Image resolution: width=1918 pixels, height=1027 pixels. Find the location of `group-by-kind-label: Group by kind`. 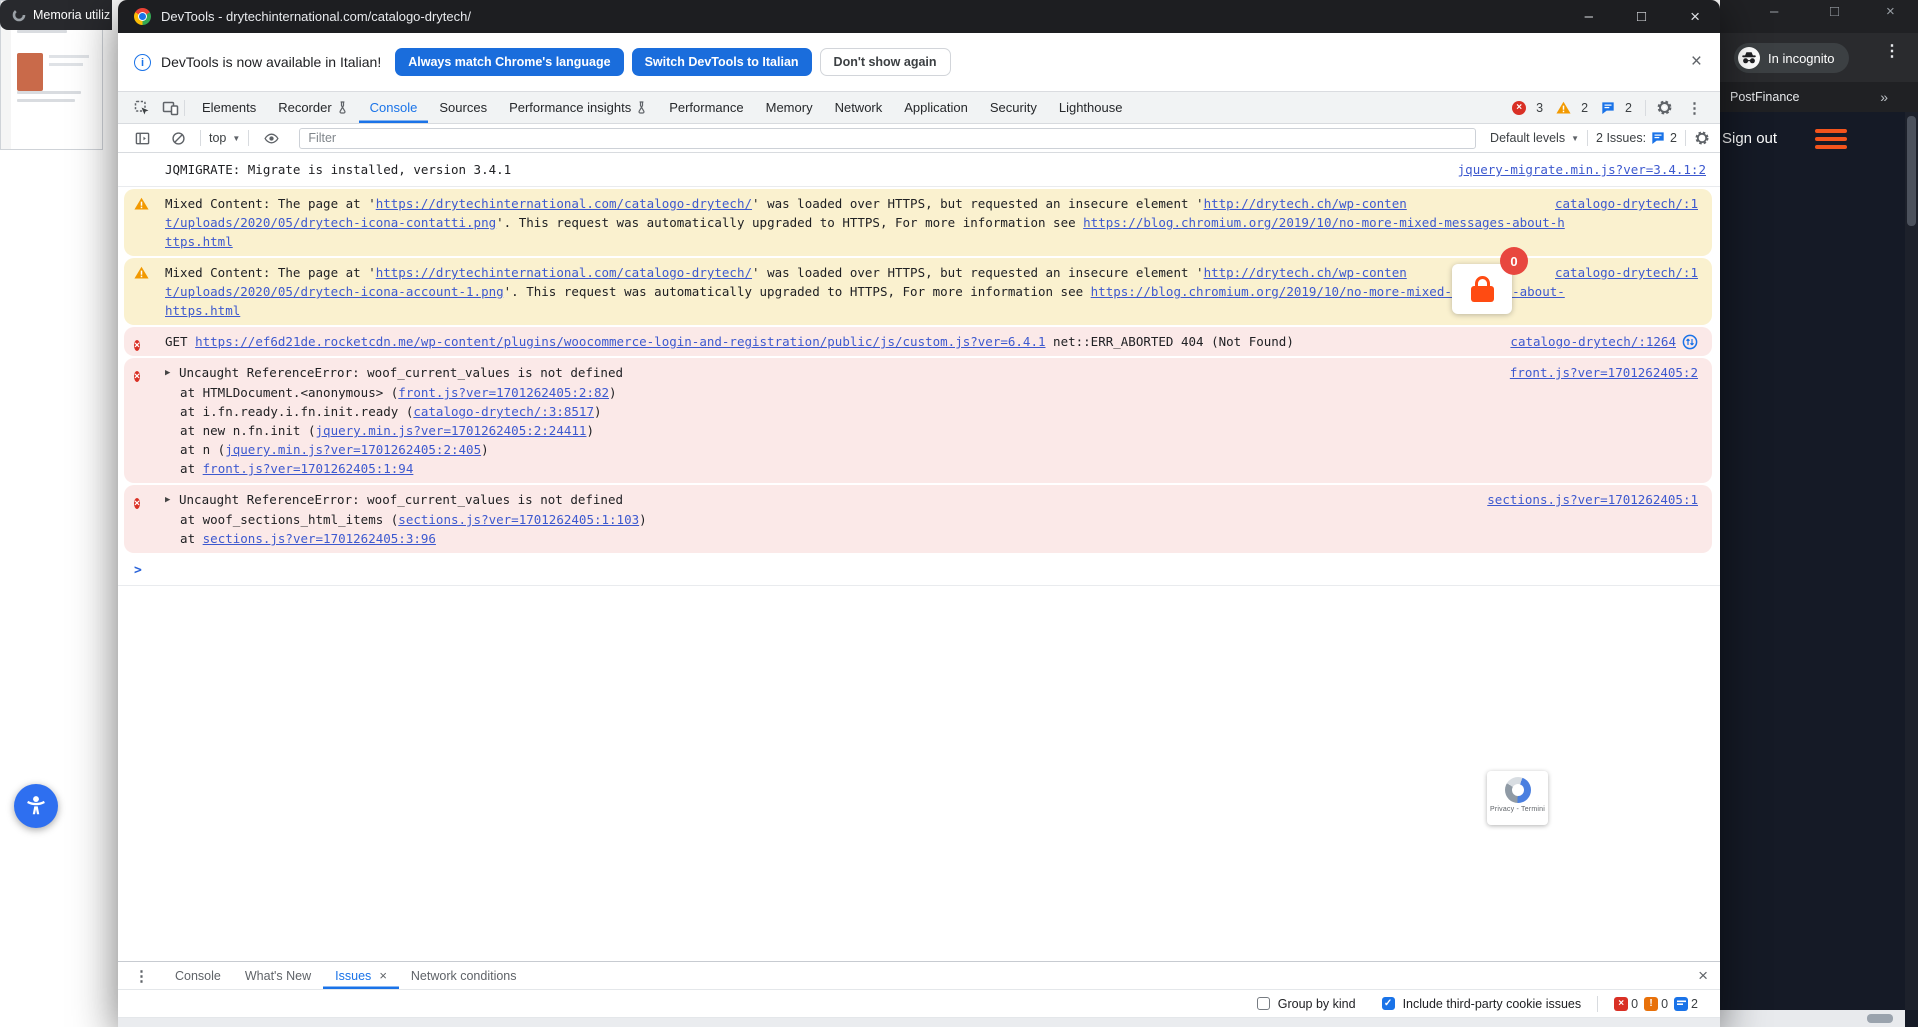

group-by-kind-label: Group by kind is located at coordinates (1316, 1003).